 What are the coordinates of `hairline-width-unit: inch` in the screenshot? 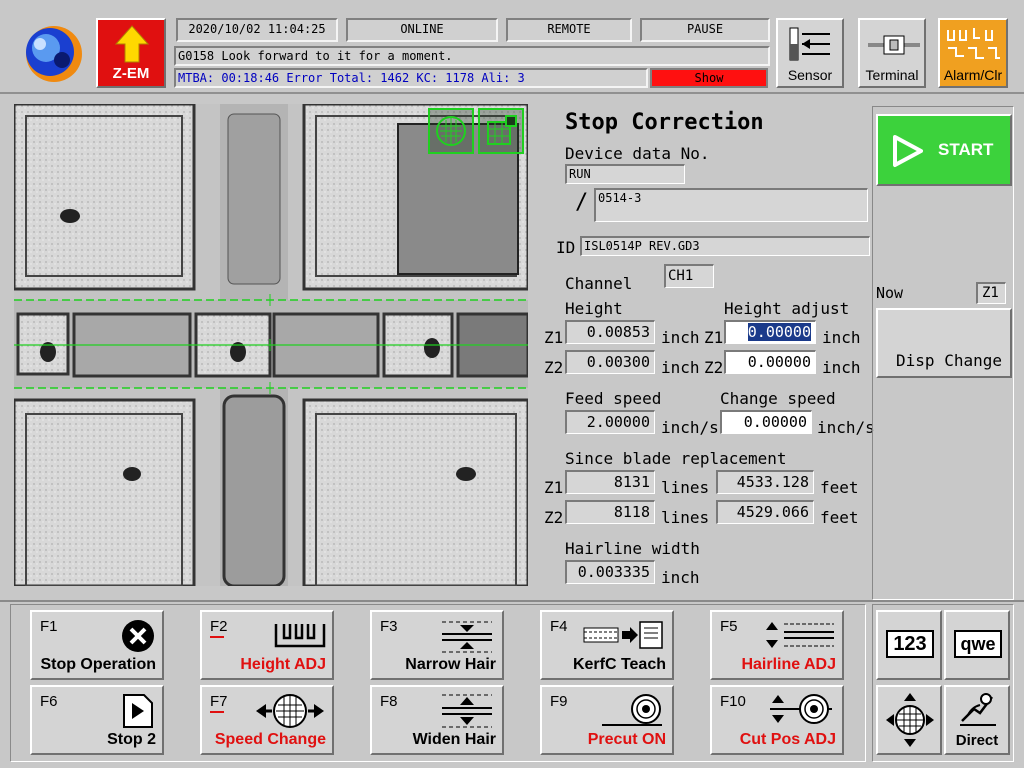 It's located at (680, 577).